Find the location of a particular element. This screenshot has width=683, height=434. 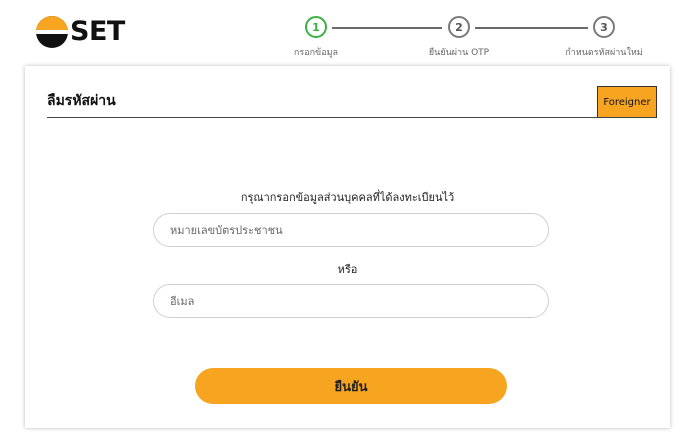

foreigner-button: Foreigner is located at coordinates (627, 102).